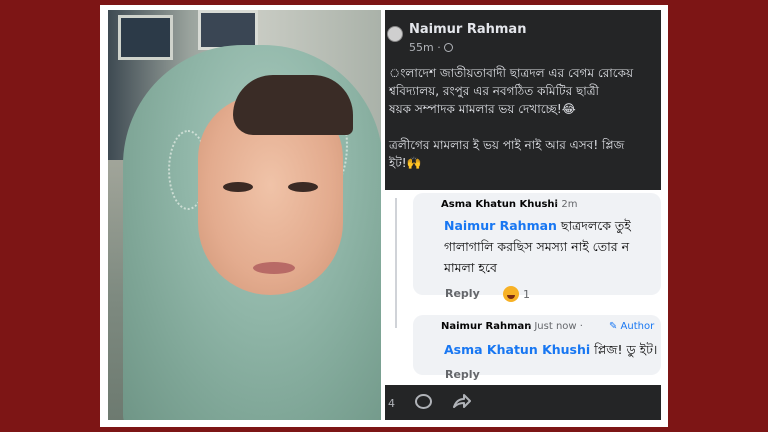  Describe the element at coordinates (511, 294) in the screenshot. I see `laugh-emoji-icon` at that location.